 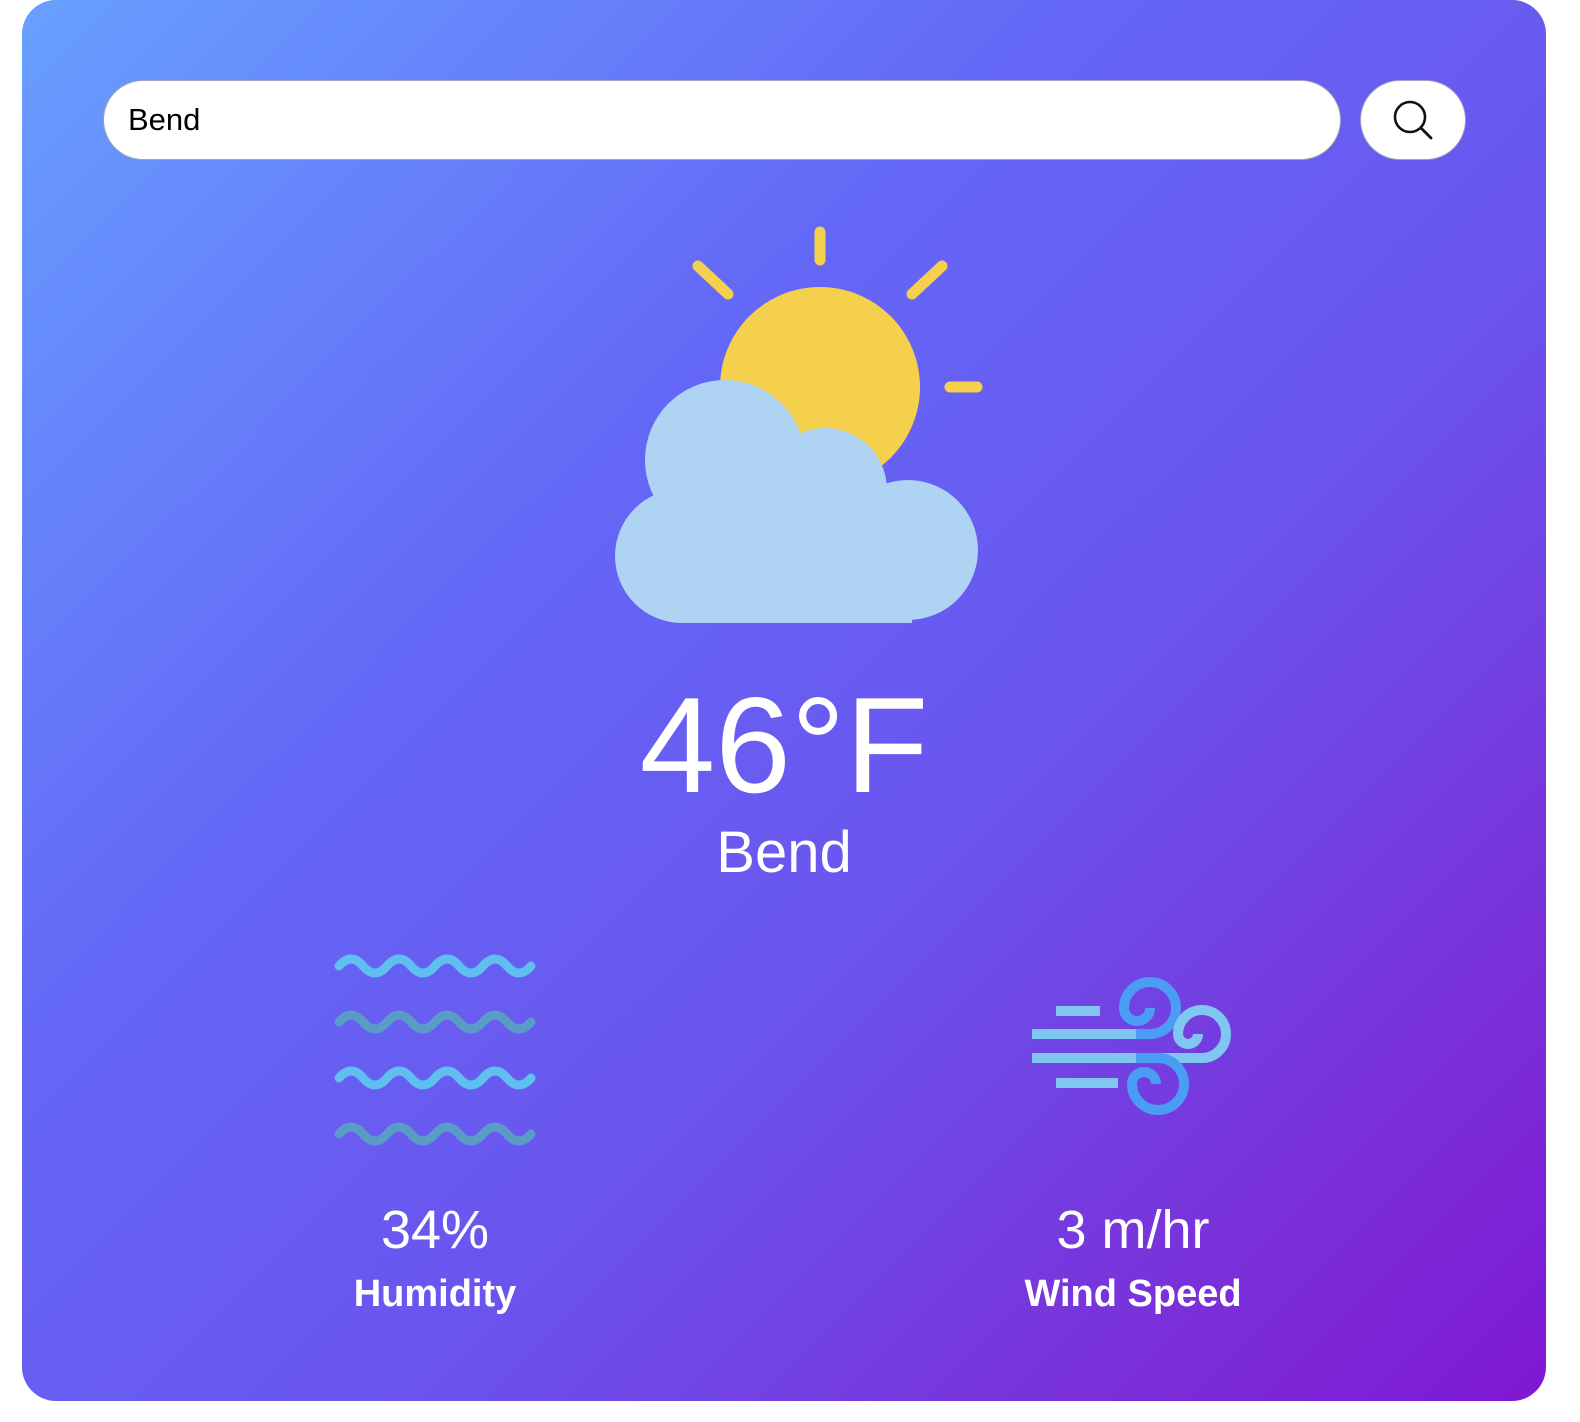 I want to click on humidity-label: Humidity, so click(x=435, y=1294).